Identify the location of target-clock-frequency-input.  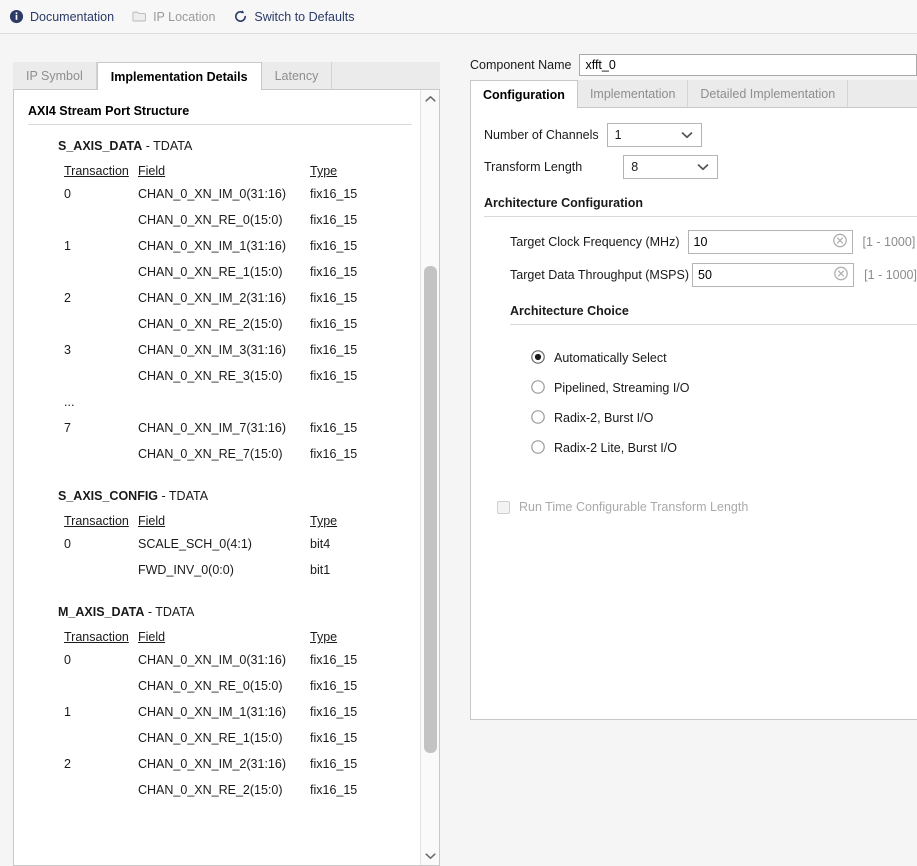
(770, 242).